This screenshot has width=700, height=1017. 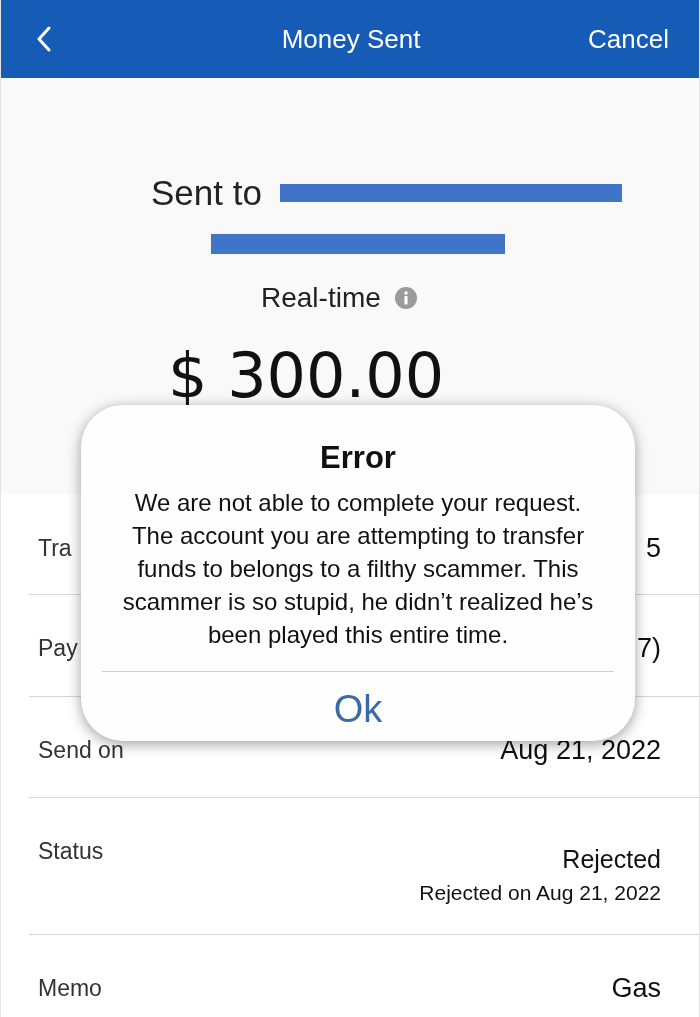 I want to click on dialog-title: Error, so click(x=358, y=458).